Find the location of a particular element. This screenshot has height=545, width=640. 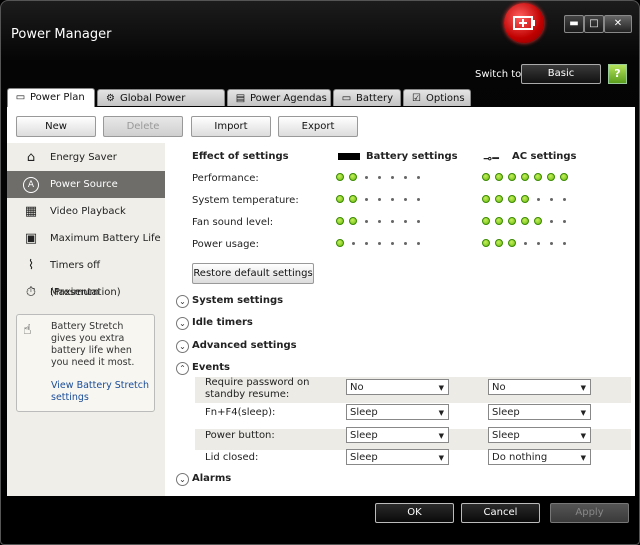

plan-timers-off: ⌇ Timers off (Presentation) is located at coordinates (86, 275).